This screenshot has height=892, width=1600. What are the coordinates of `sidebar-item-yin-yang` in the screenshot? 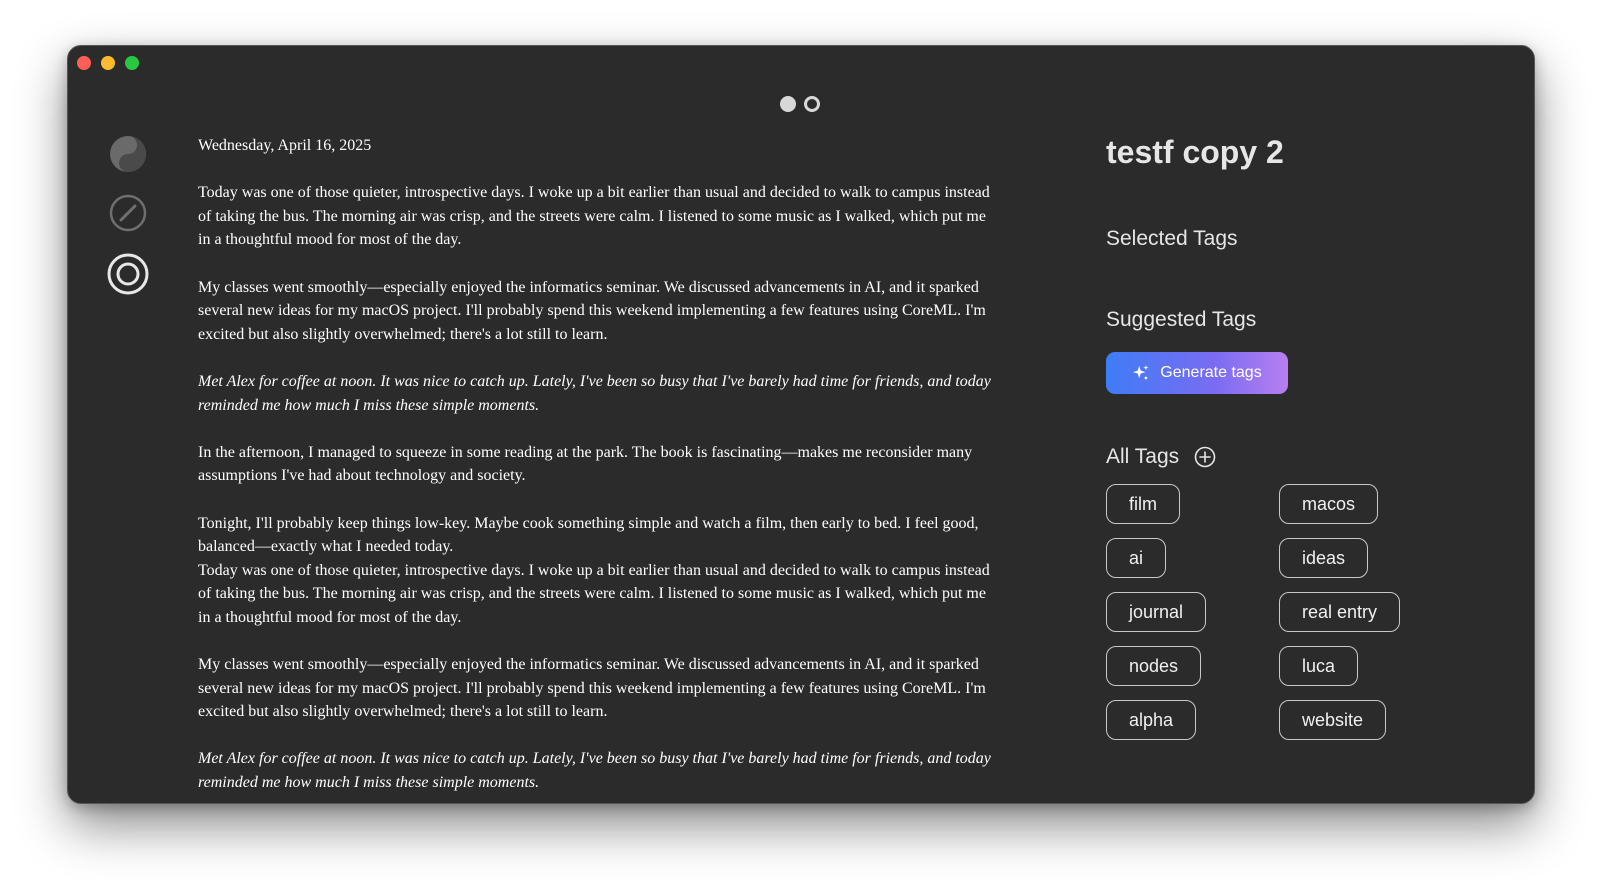 It's located at (128, 154).